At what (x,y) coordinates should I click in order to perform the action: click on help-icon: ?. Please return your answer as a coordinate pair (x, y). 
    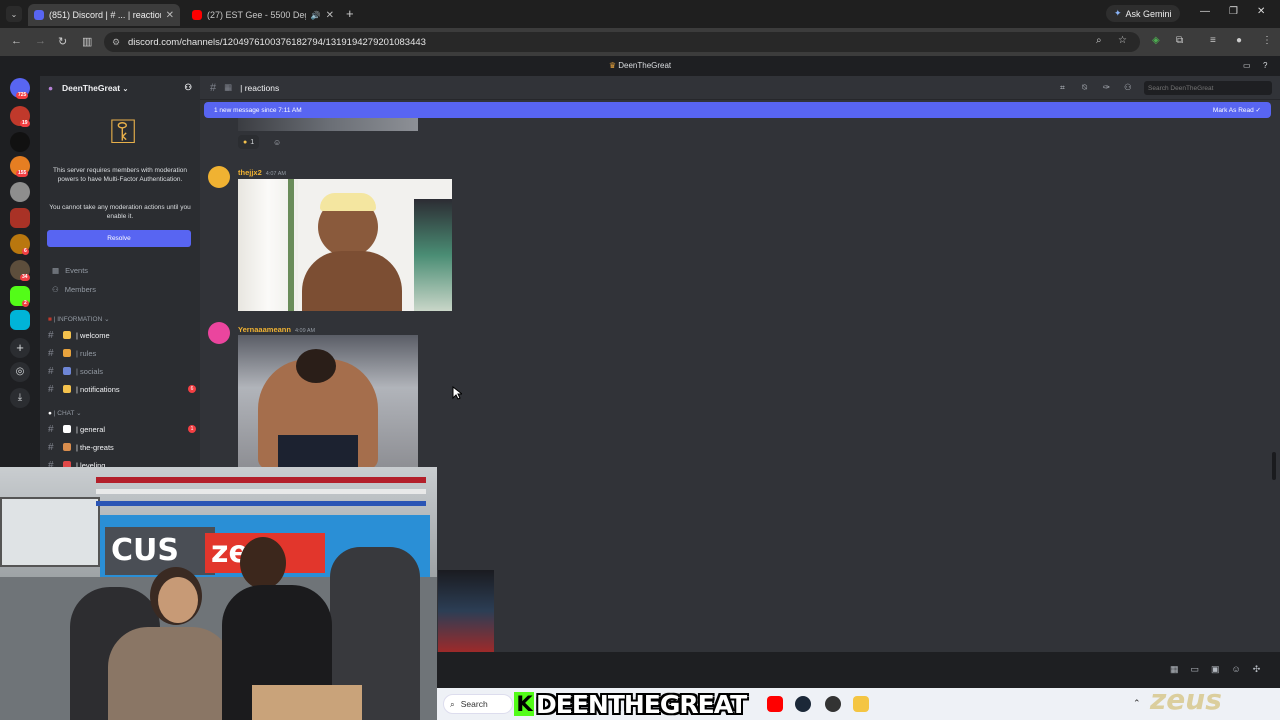
    Looking at the image, I should click on (1265, 66).